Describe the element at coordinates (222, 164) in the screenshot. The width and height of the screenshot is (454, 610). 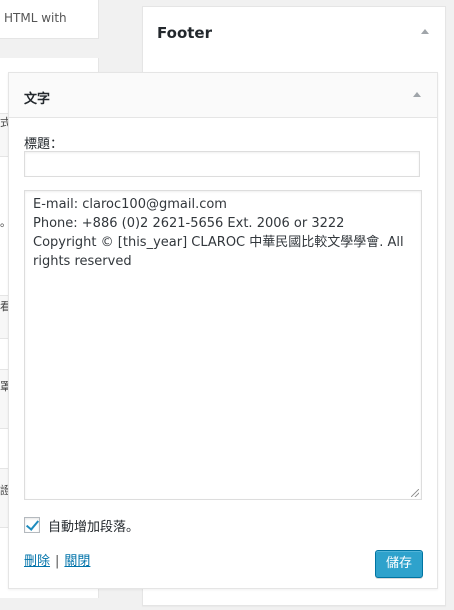
I see `title-input` at that location.